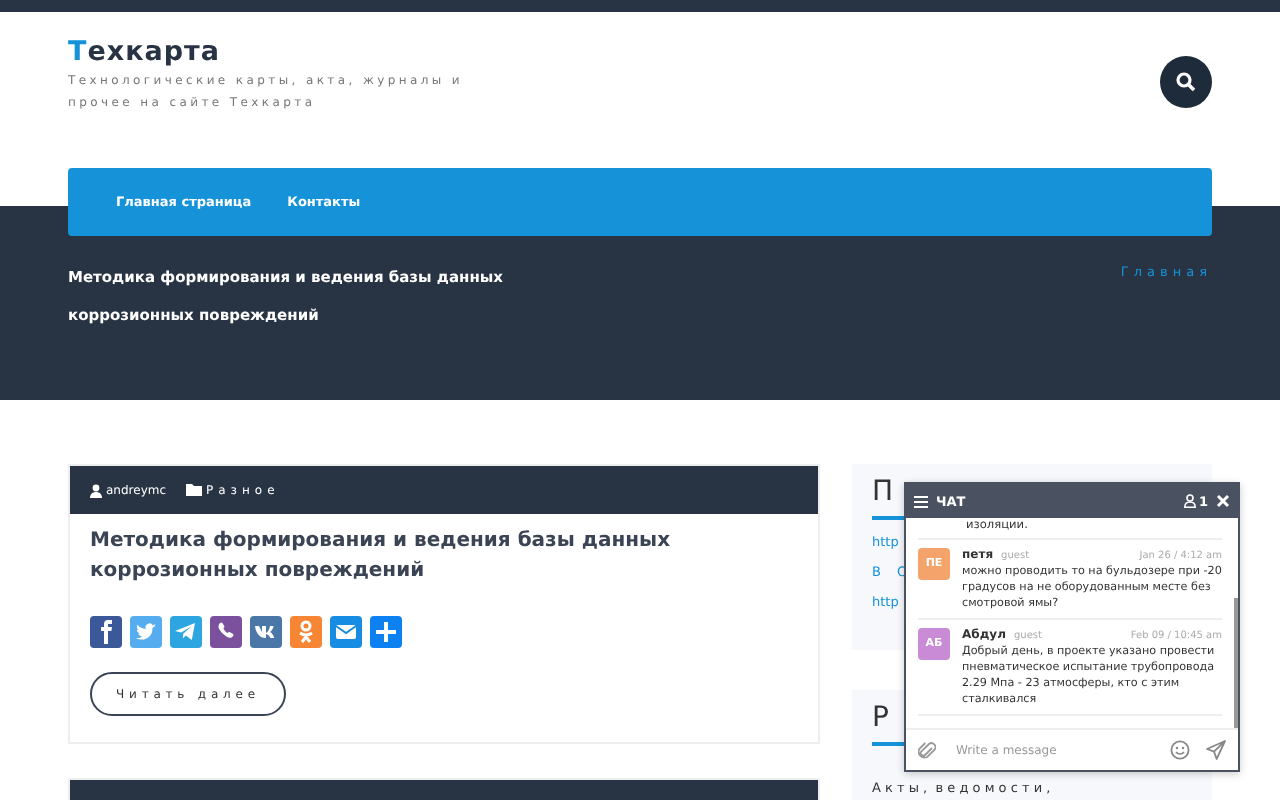 This screenshot has height=800, width=1280. I want to click on menu-icon, so click(921, 501).